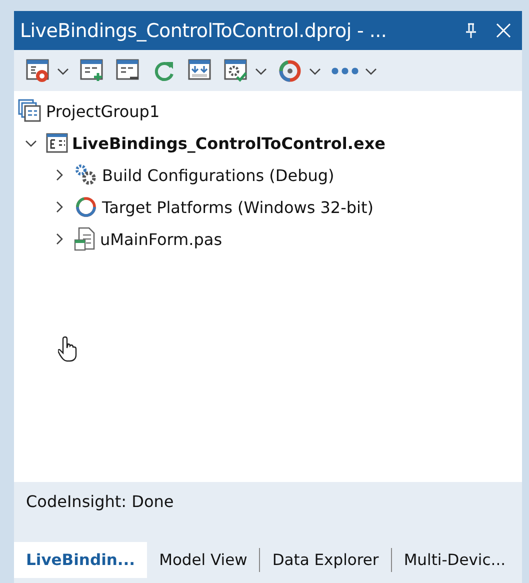 Image resolution: width=529 pixels, height=583 pixels. Describe the element at coordinates (100, 501) in the screenshot. I see `status-text: CodeInsight: Done` at that location.